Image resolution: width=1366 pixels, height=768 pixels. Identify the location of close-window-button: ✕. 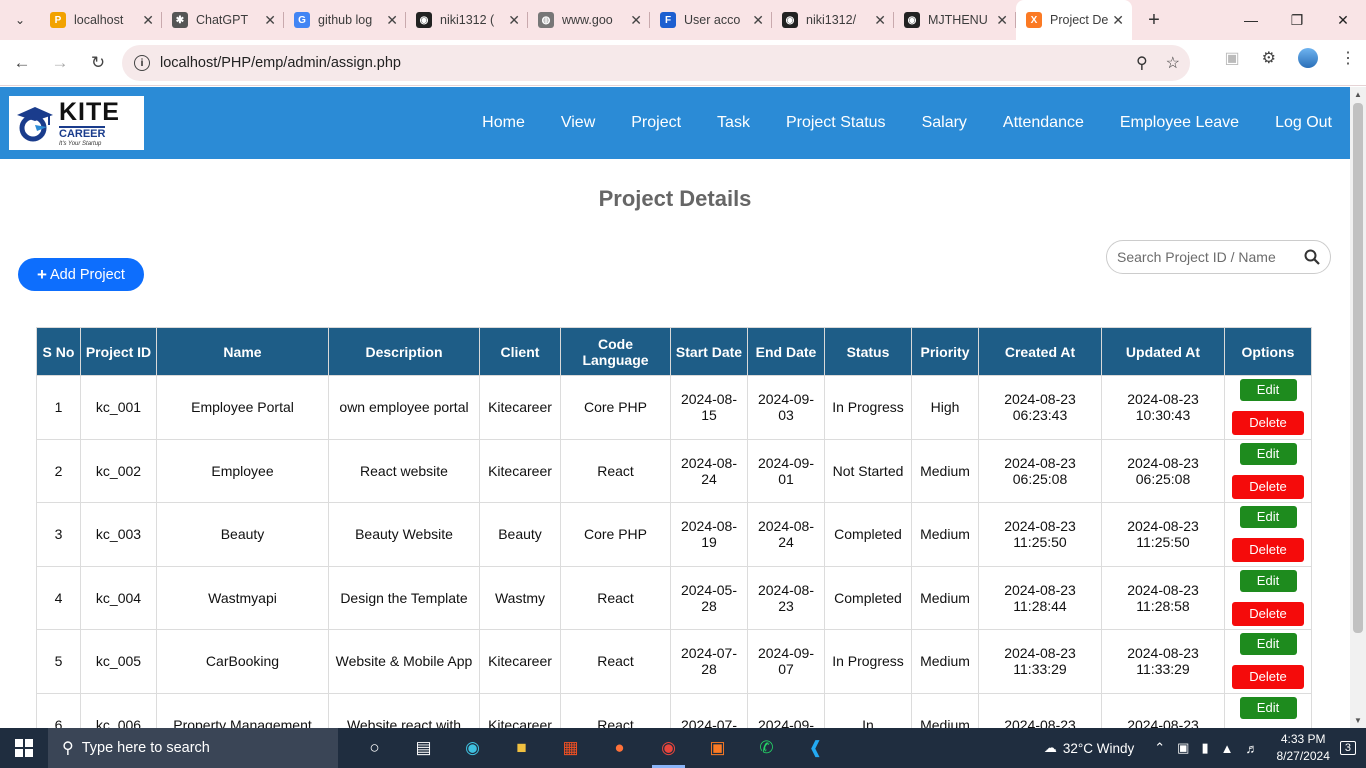
(1343, 20).